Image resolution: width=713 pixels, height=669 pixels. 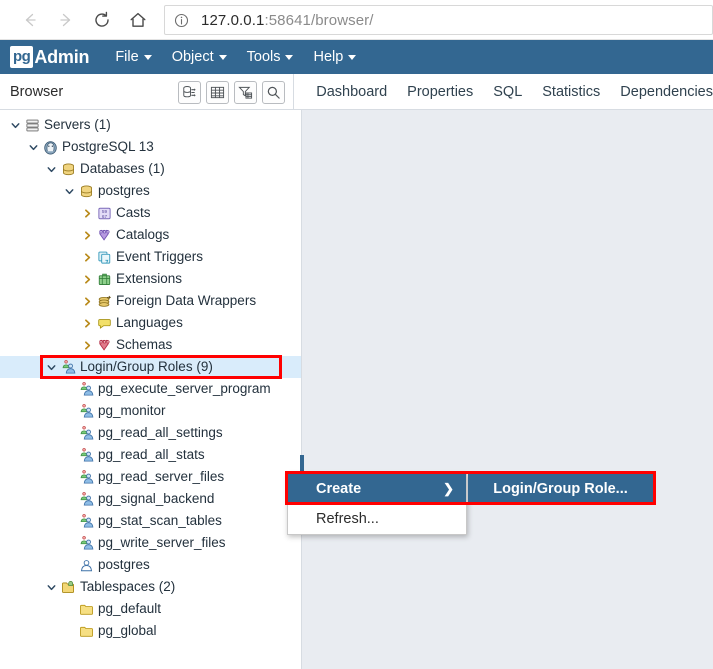 I want to click on forward-arrow-icon, so click(x=66, y=20).